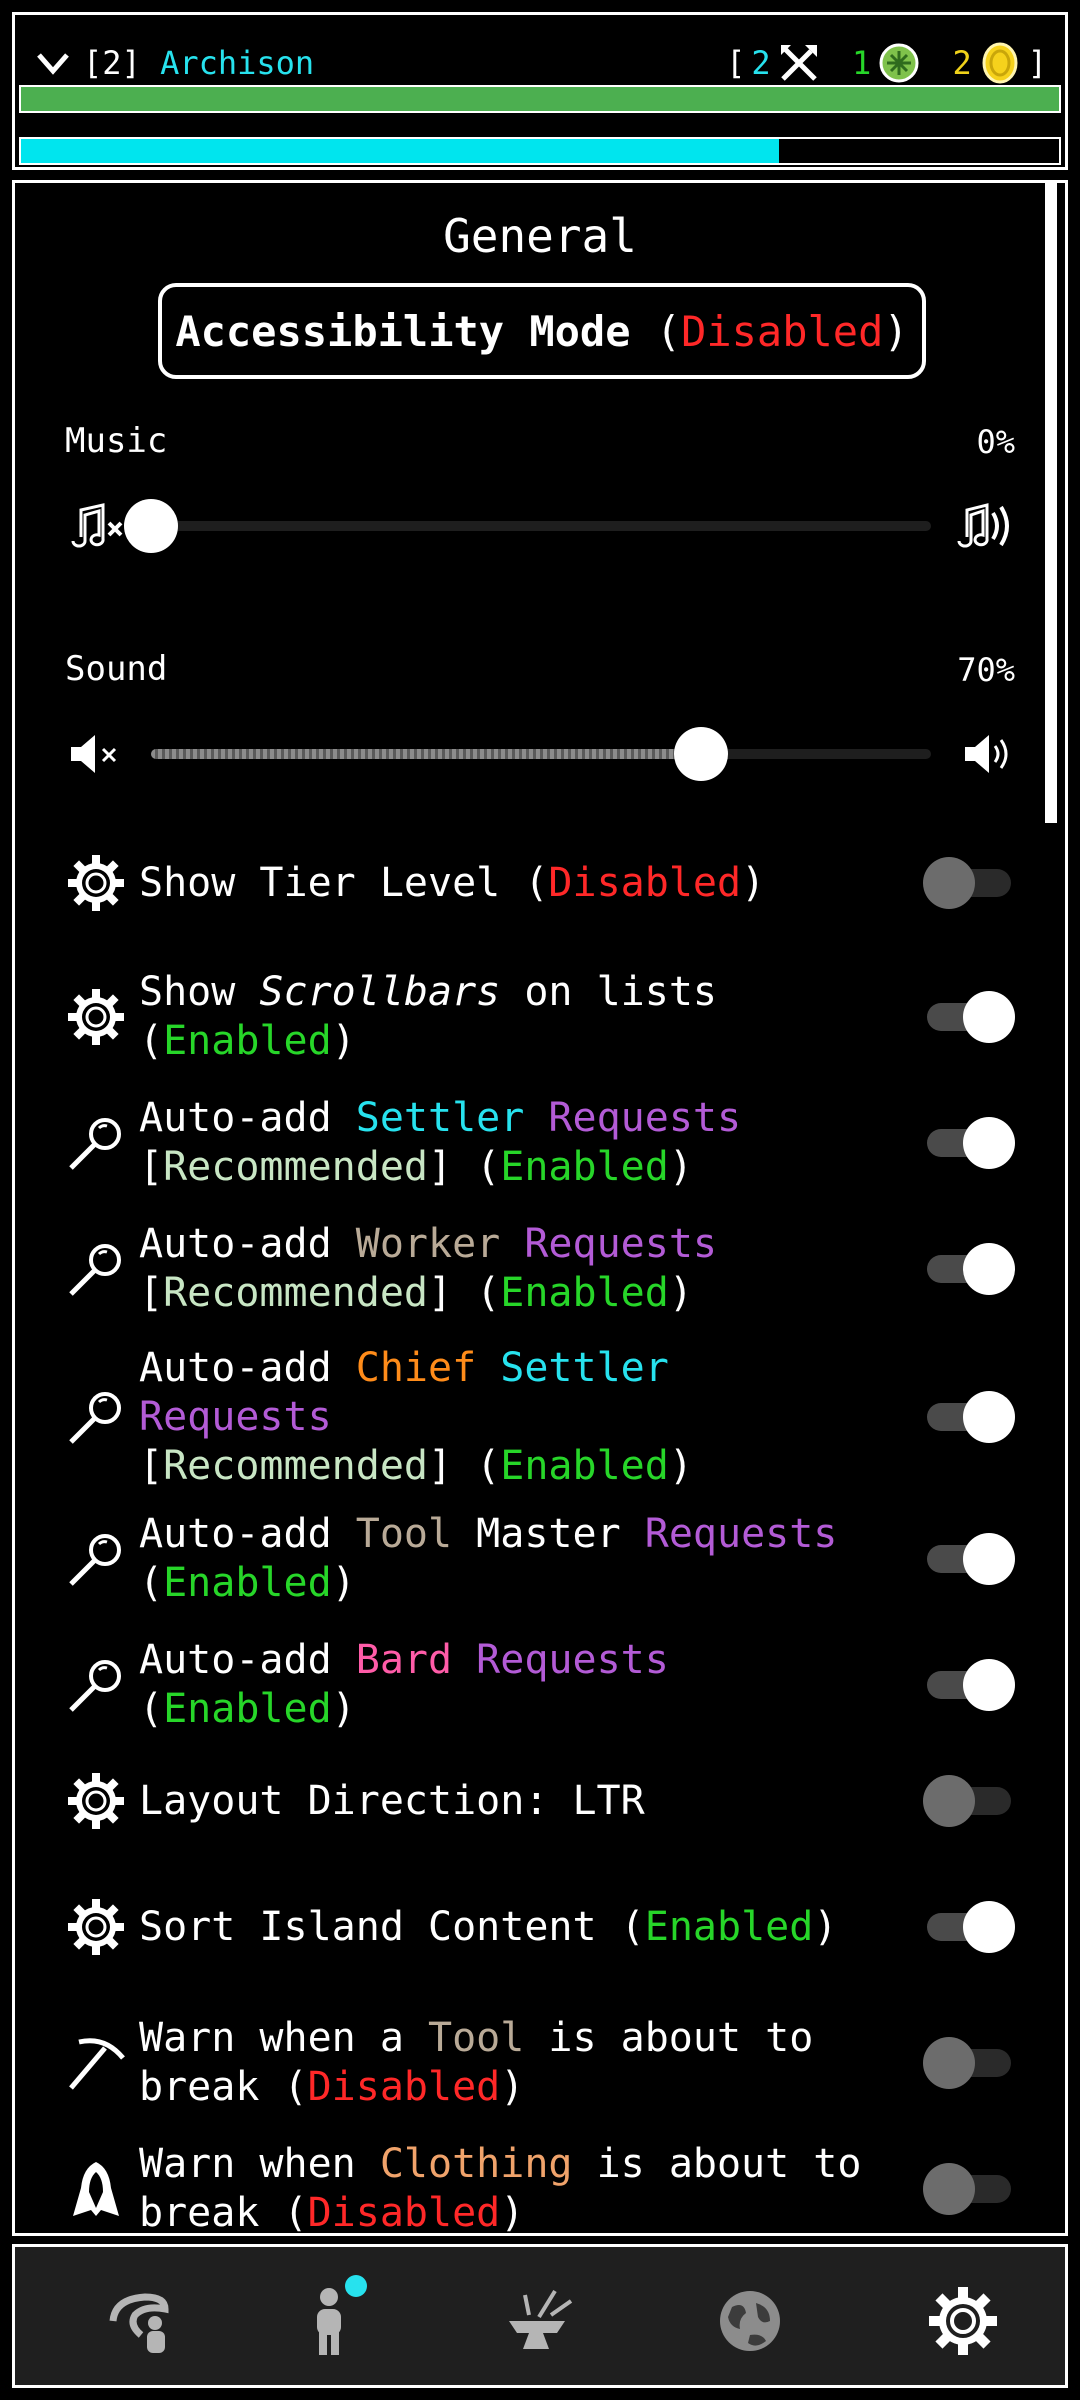 This screenshot has width=1080, height=2400. I want to click on setting-label: Layout Direction: LTR, so click(526, 1801).